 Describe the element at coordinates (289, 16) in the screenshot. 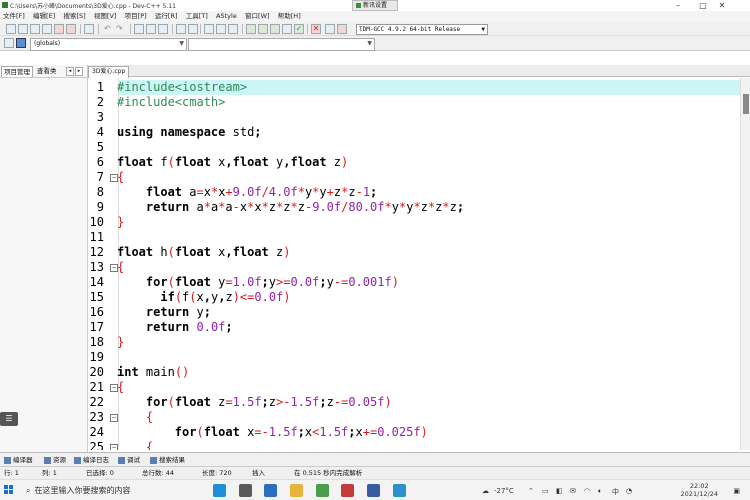

I see `menu-help: 帮助[H]` at that location.